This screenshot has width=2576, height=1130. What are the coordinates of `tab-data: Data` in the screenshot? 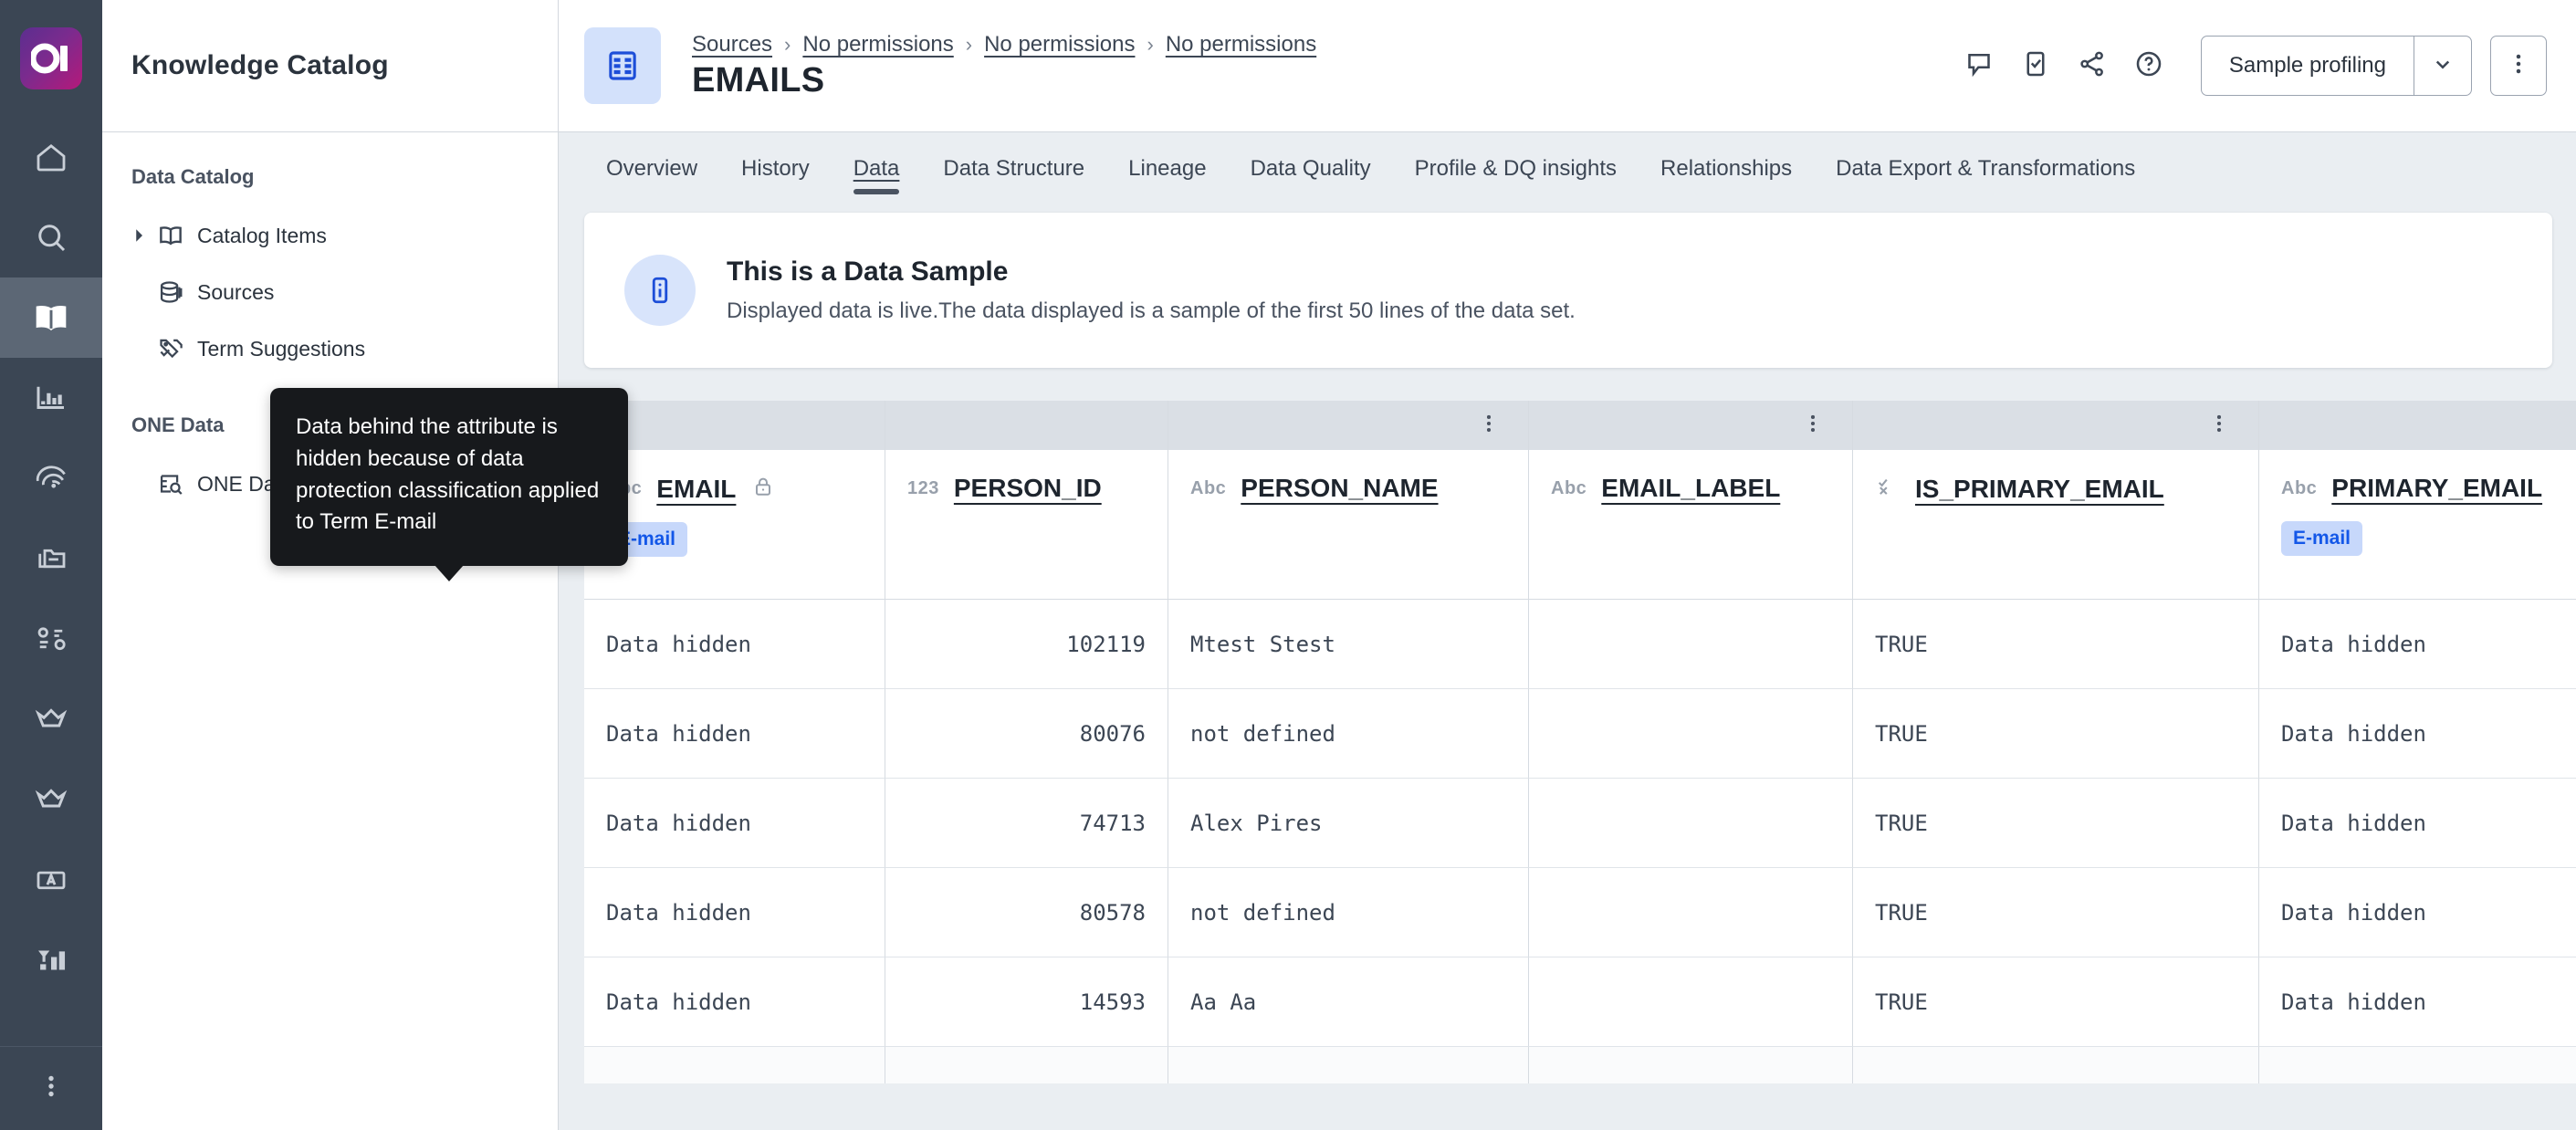 It's located at (877, 175).